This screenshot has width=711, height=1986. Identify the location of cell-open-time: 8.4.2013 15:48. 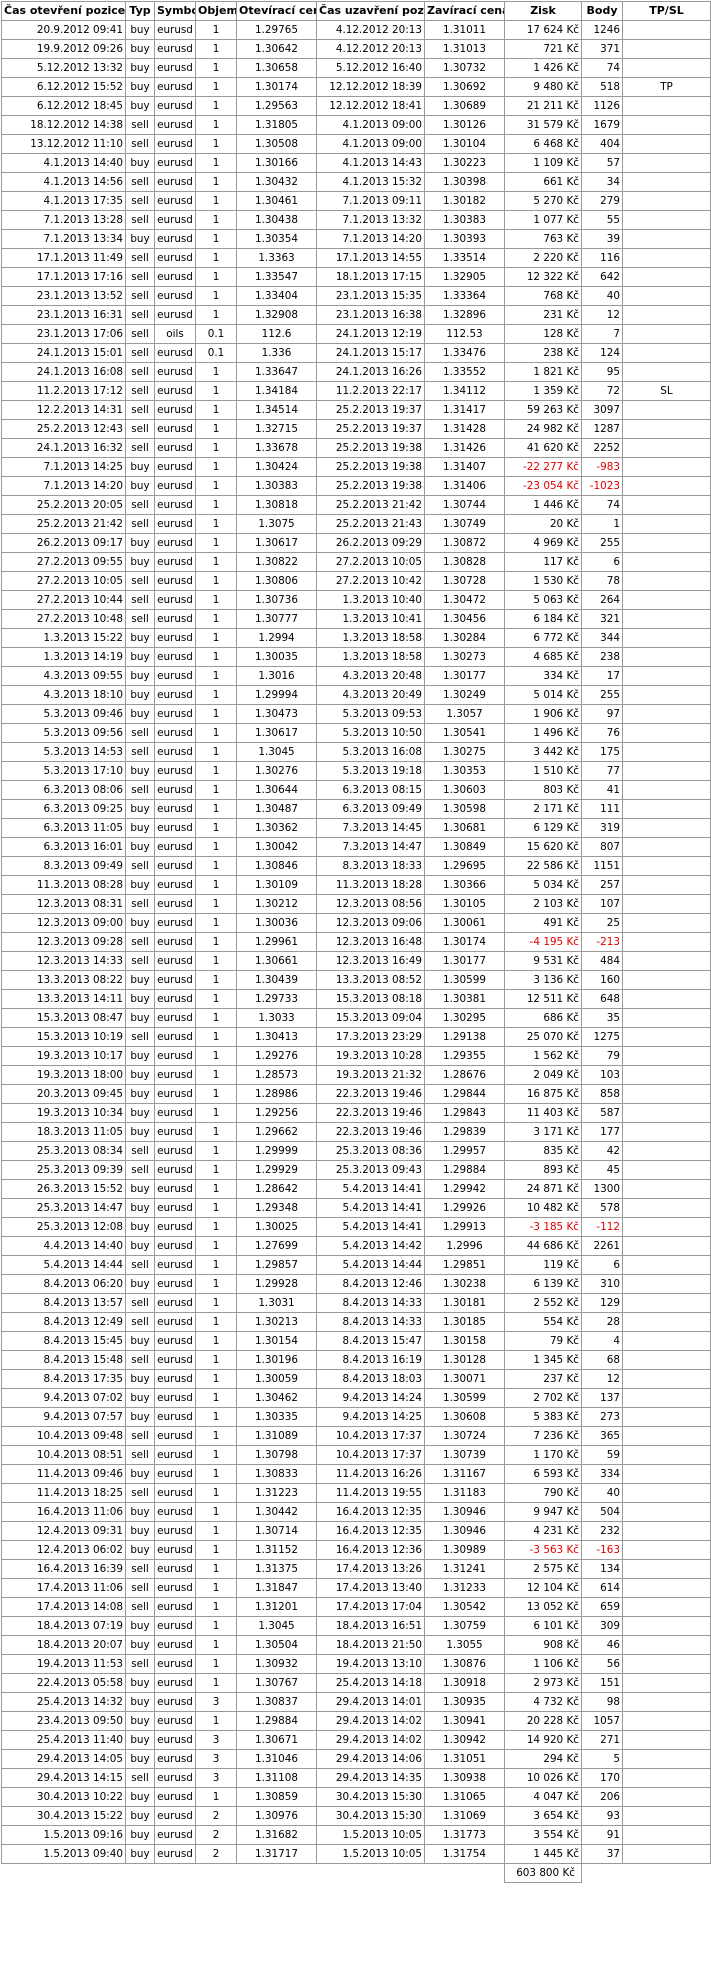
(63, 1360).